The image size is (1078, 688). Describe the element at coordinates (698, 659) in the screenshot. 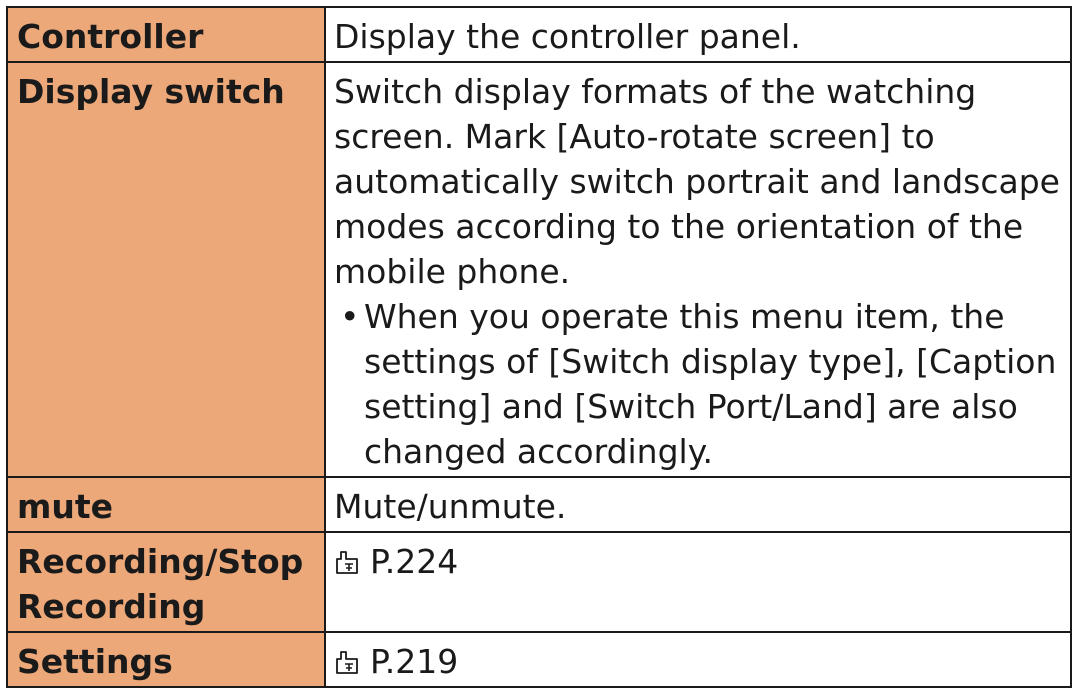

I see `item-description-settings: P.219` at that location.